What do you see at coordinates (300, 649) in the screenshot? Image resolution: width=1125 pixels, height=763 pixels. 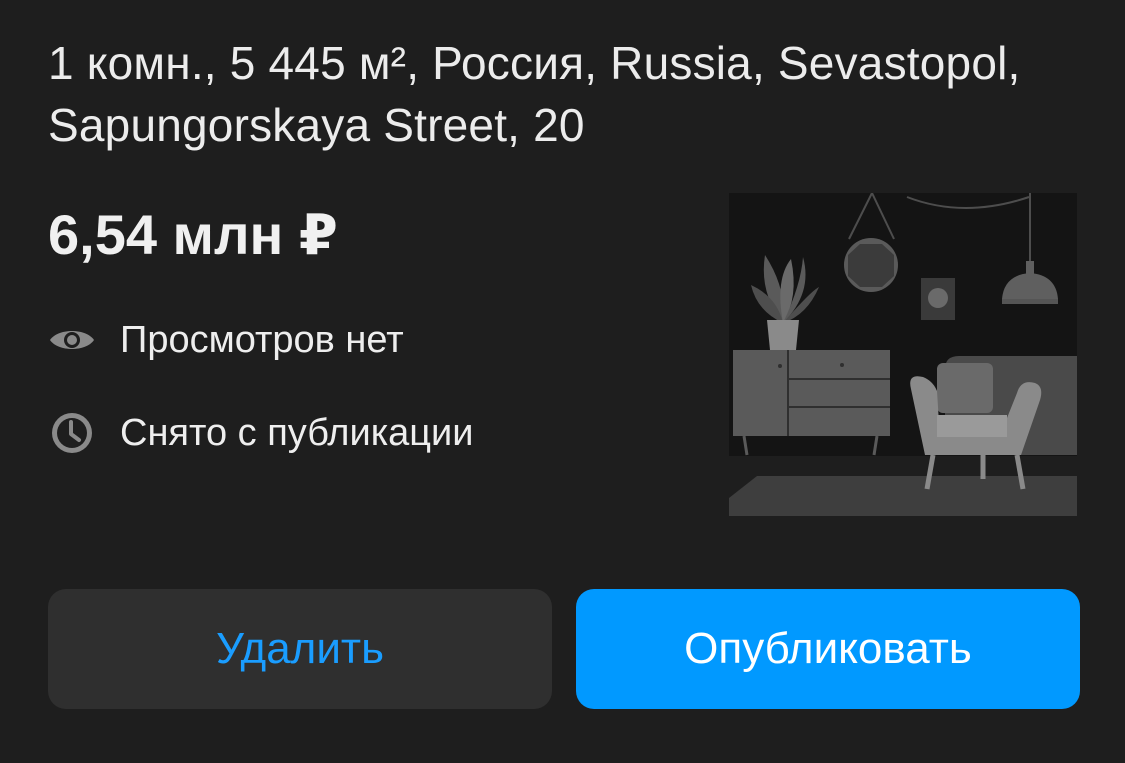 I see `delete-button: Удалить` at bounding box center [300, 649].